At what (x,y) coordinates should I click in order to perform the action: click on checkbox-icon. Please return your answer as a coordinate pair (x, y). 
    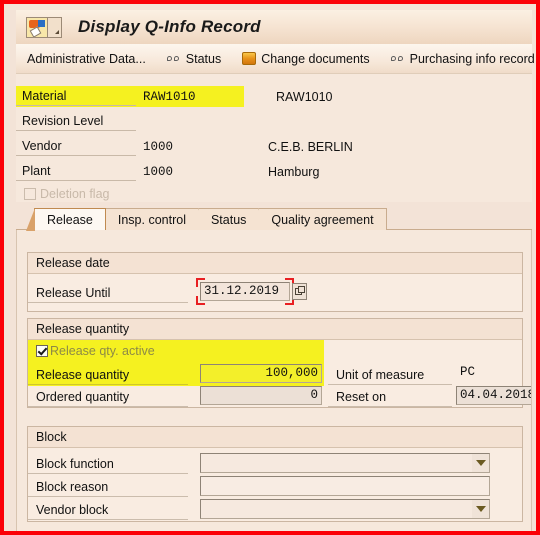
    Looking at the image, I should click on (30, 194).